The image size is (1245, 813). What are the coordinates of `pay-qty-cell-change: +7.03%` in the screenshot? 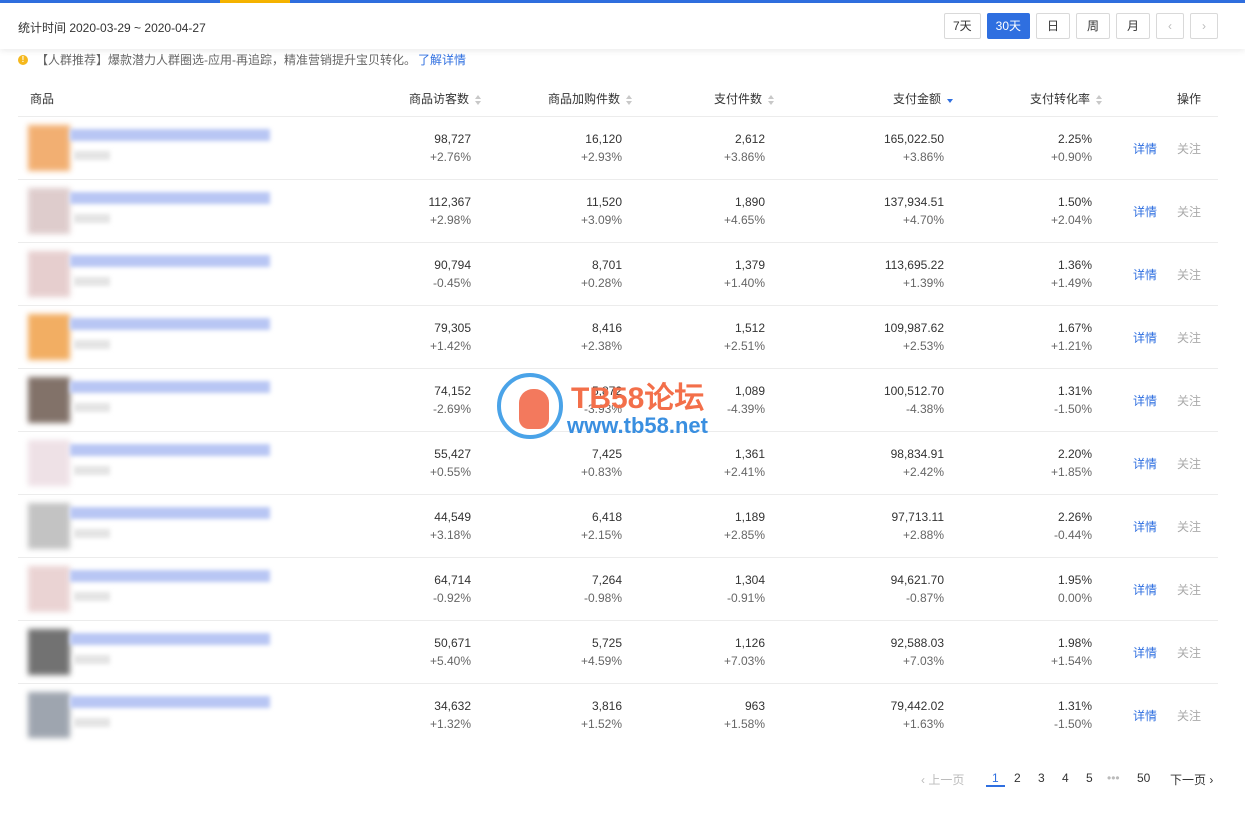 It's located at (744, 661).